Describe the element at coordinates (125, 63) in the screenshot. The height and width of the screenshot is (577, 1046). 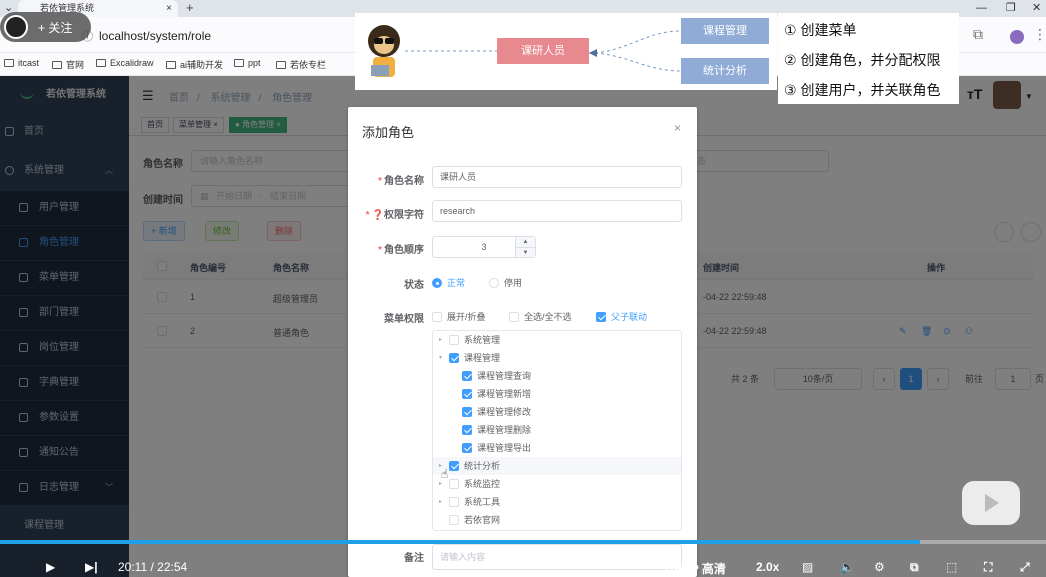
I see `bookmark-excalidraw: Excalidraw` at that location.